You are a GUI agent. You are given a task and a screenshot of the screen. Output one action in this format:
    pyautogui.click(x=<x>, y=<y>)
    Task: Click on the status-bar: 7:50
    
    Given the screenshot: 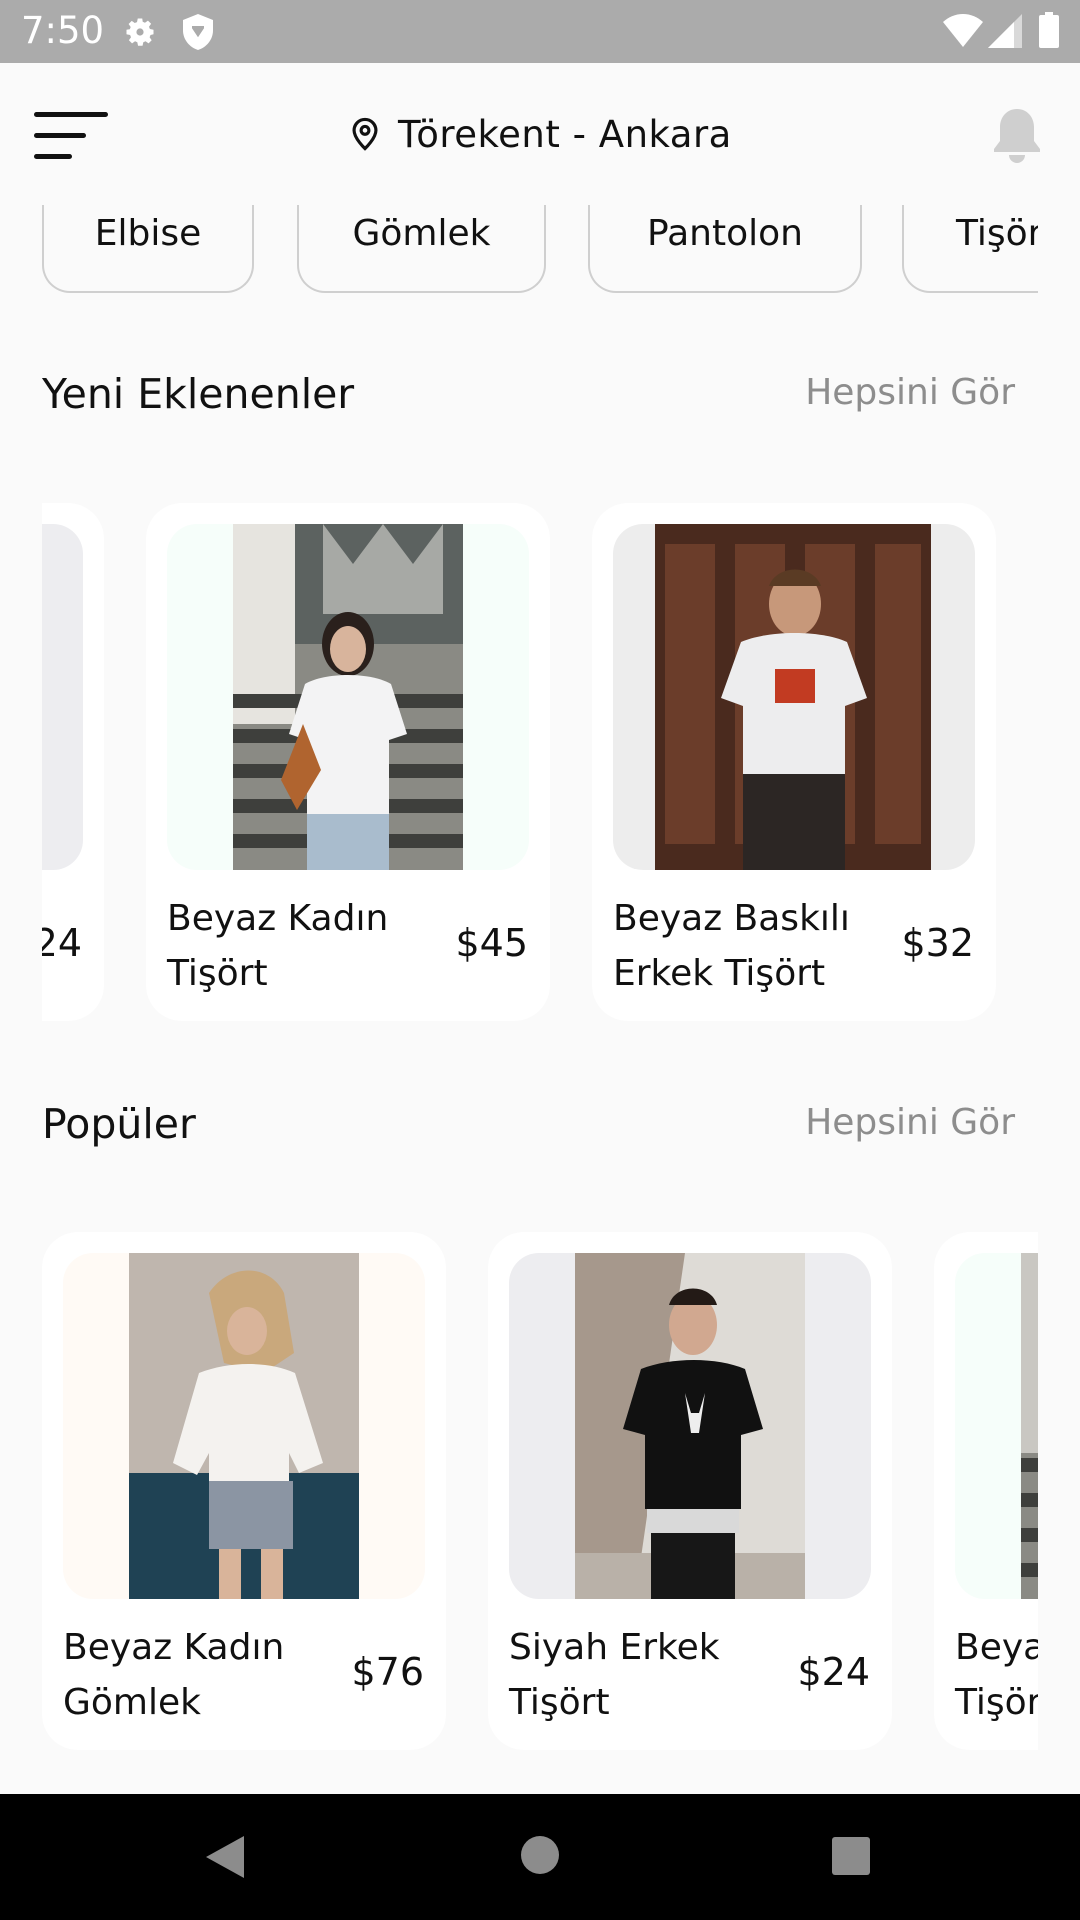 What is the action you would take?
    pyautogui.click(x=540, y=31)
    